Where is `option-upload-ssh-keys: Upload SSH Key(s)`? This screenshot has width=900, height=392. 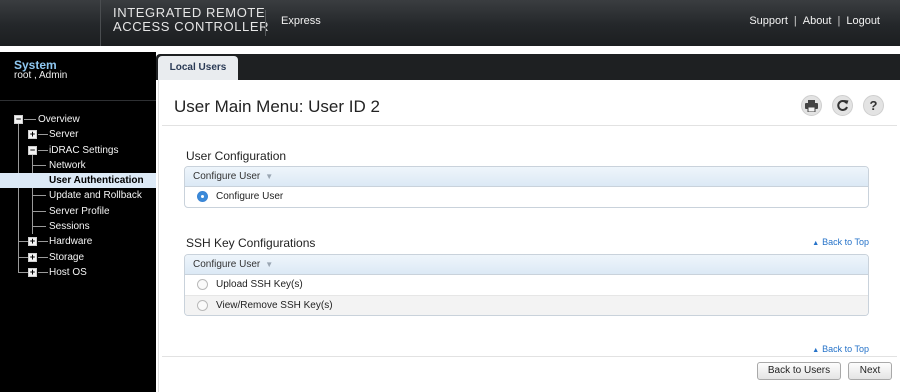 option-upload-ssh-keys: Upload SSH Key(s) is located at coordinates (526, 285).